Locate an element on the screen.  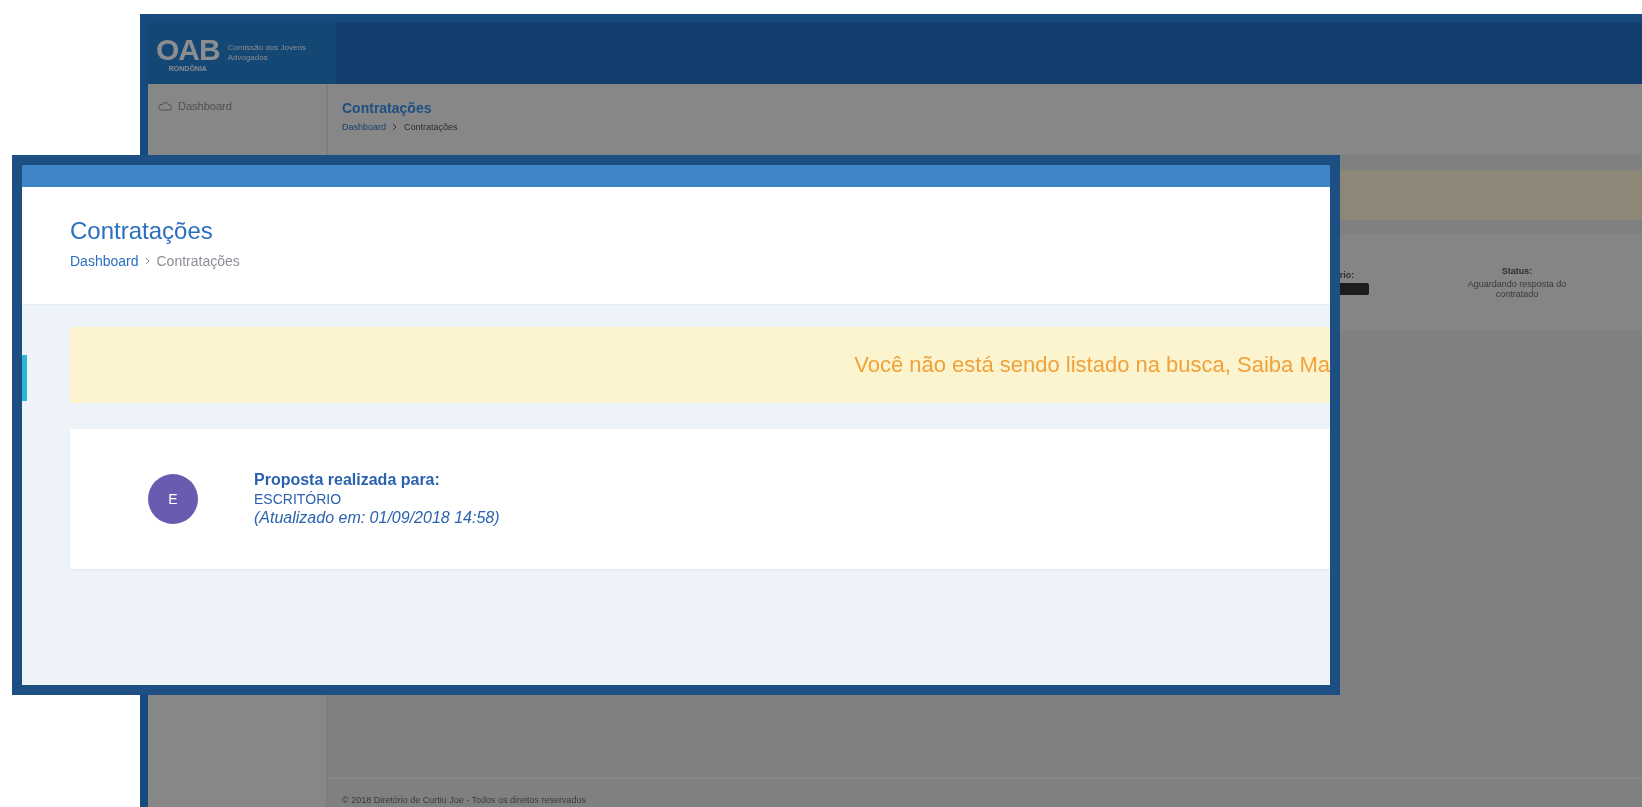
field-label: rio: is located at coordinates (1347, 274).